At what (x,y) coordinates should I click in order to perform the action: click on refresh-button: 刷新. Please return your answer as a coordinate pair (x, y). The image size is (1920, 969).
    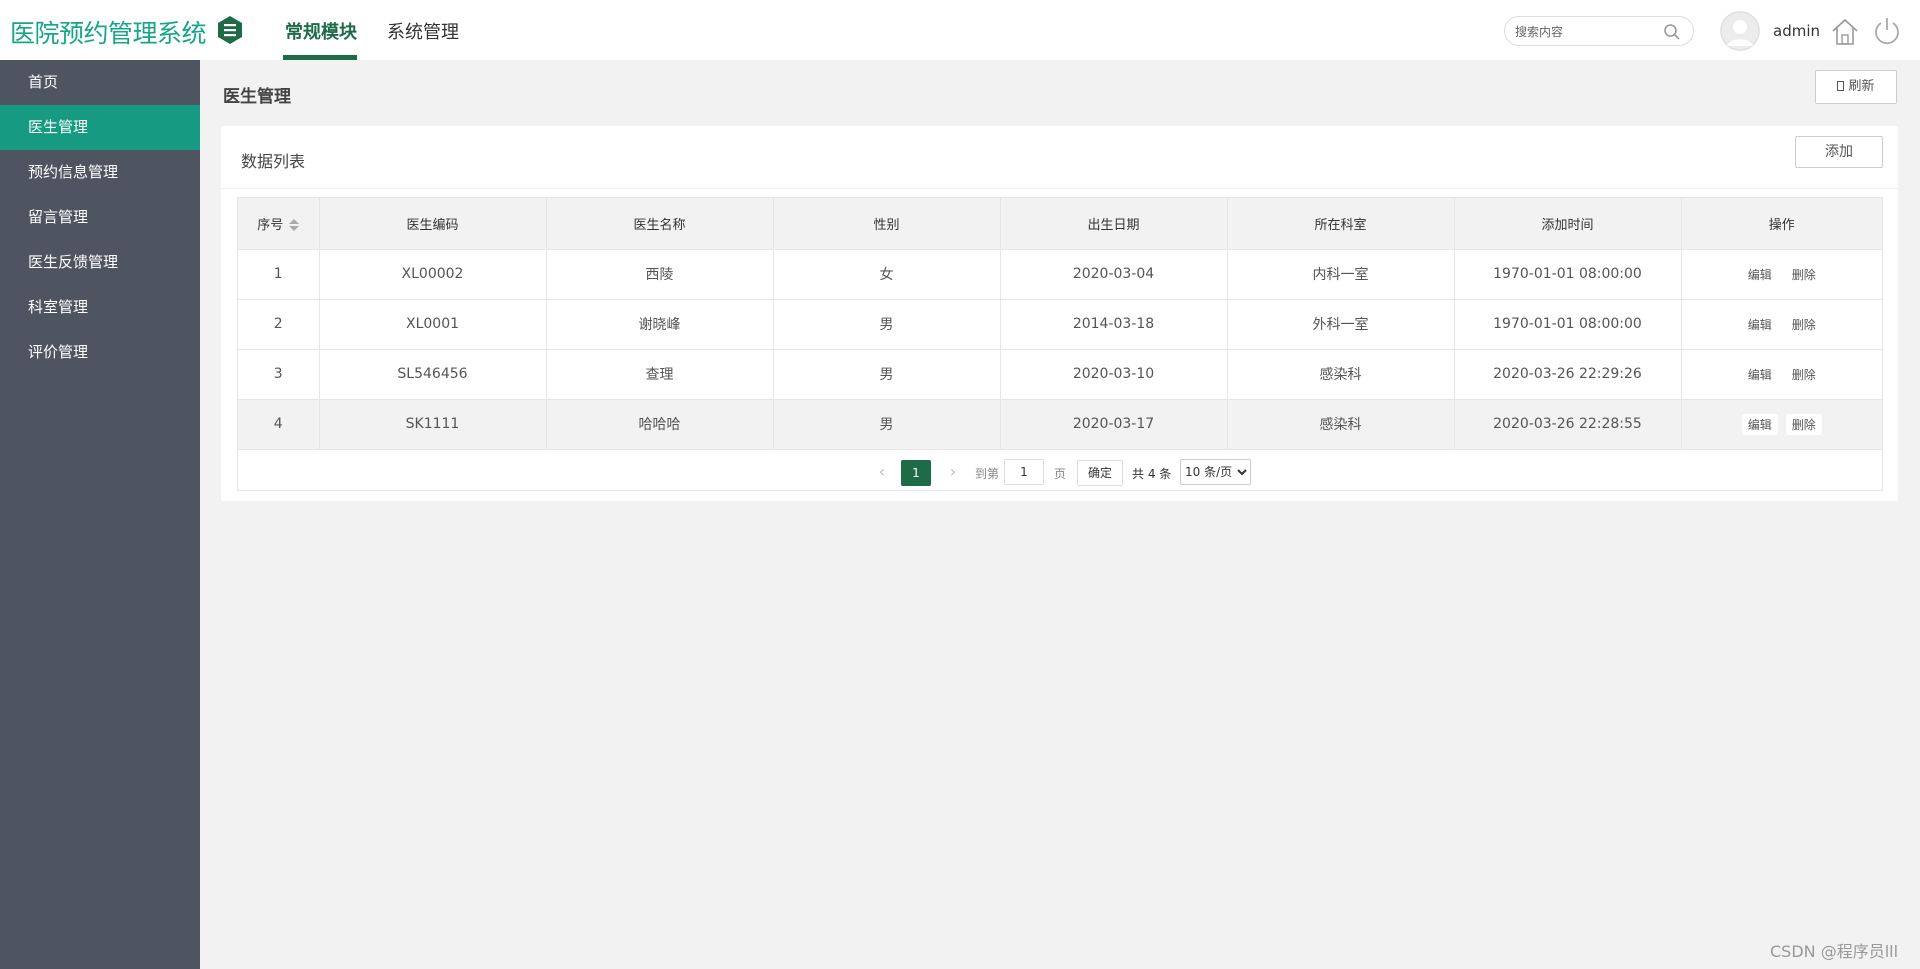
    Looking at the image, I should click on (1856, 87).